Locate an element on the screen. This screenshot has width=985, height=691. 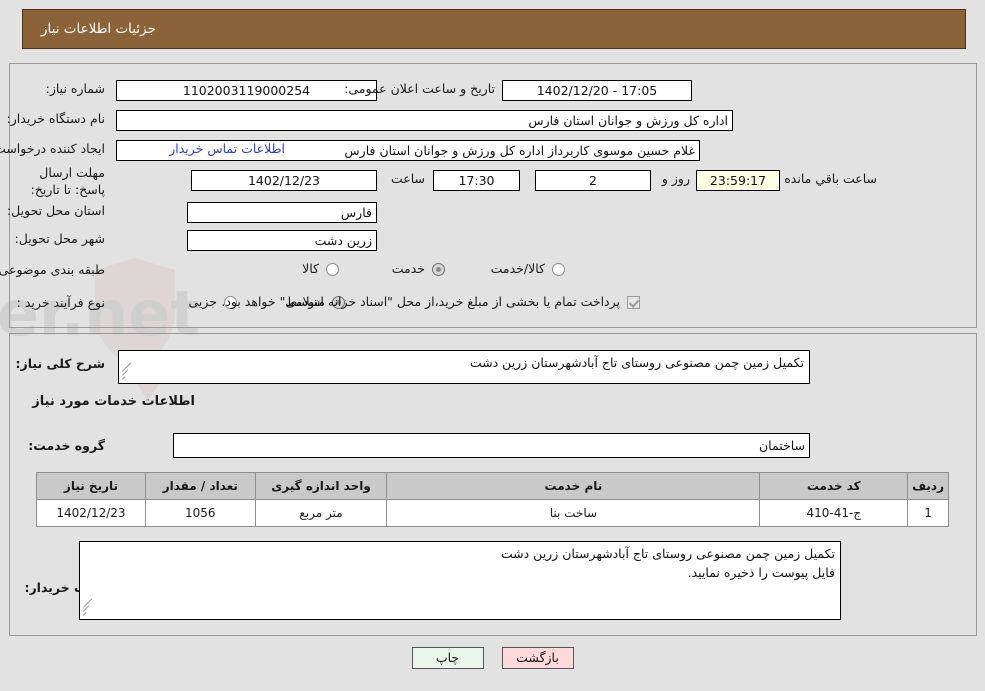
countdown-wrap: 23:59:17 is located at coordinates (738, 180).